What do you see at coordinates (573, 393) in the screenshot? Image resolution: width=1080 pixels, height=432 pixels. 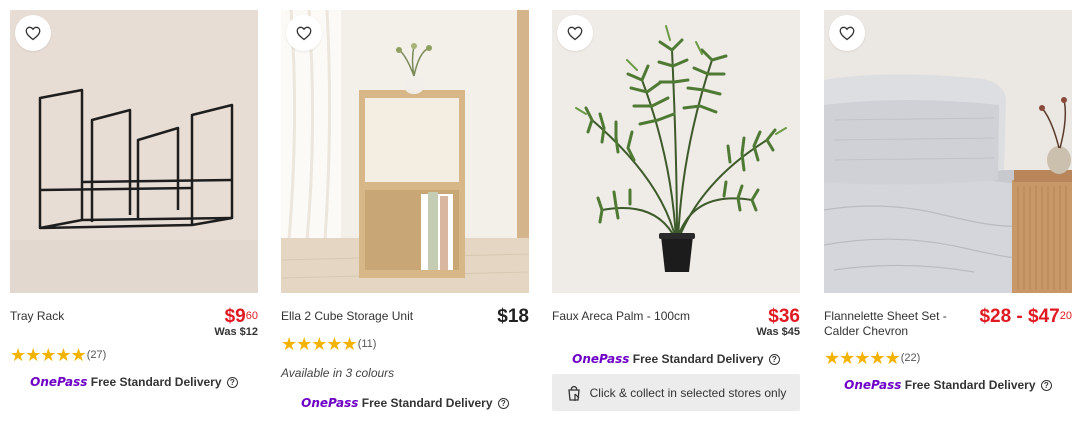 I see `click-collect-icon` at bounding box center [573, 393].